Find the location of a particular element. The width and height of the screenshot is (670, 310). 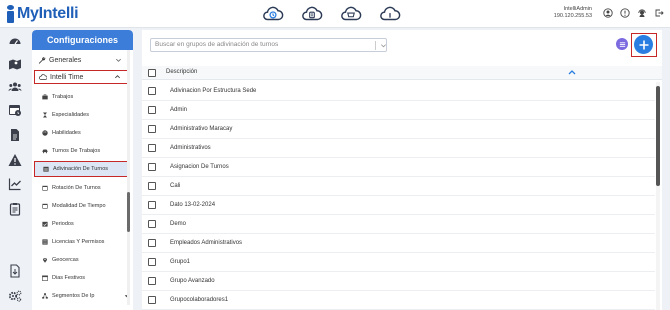

car-icon is located at coordinates (45, 151).